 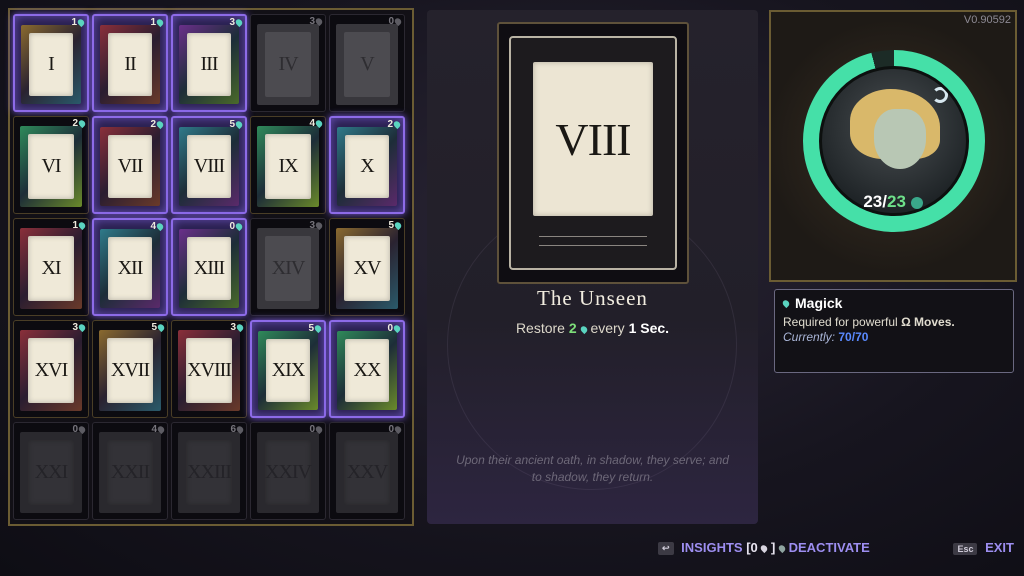 I want to click on card-cost: 5, so click(x=158, y=327).